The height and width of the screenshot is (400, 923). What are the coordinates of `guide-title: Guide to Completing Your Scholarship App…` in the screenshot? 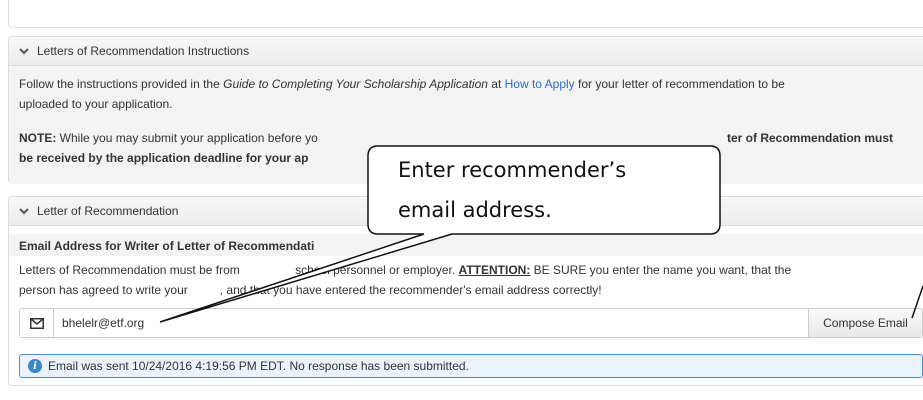 It's located at (355, 84).